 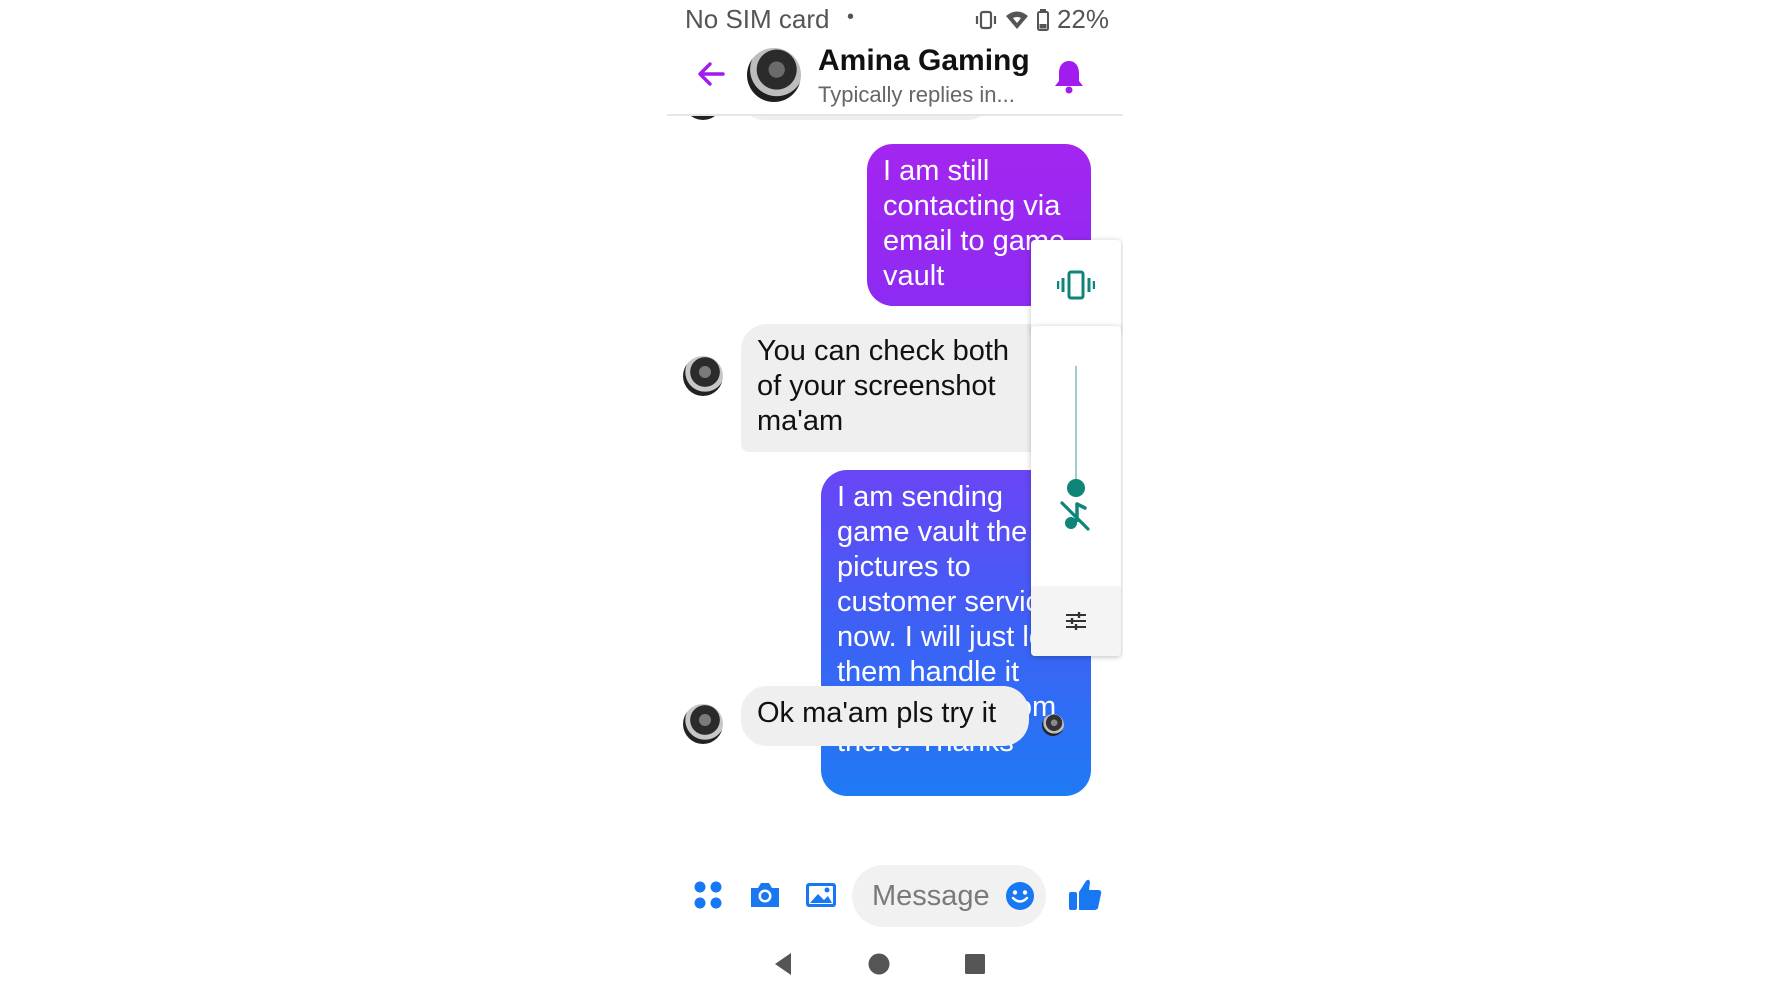 What do you see at coordinates (924, 61) in the screenshot?
I see `contact-name: Amina Gaming` at bounding box center [924, 61].